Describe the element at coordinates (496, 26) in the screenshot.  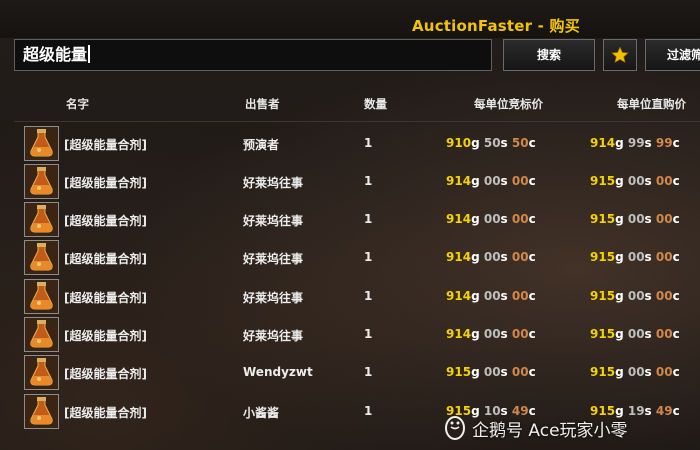
I see `window-title: AuctionFaster - 购买` at that location.